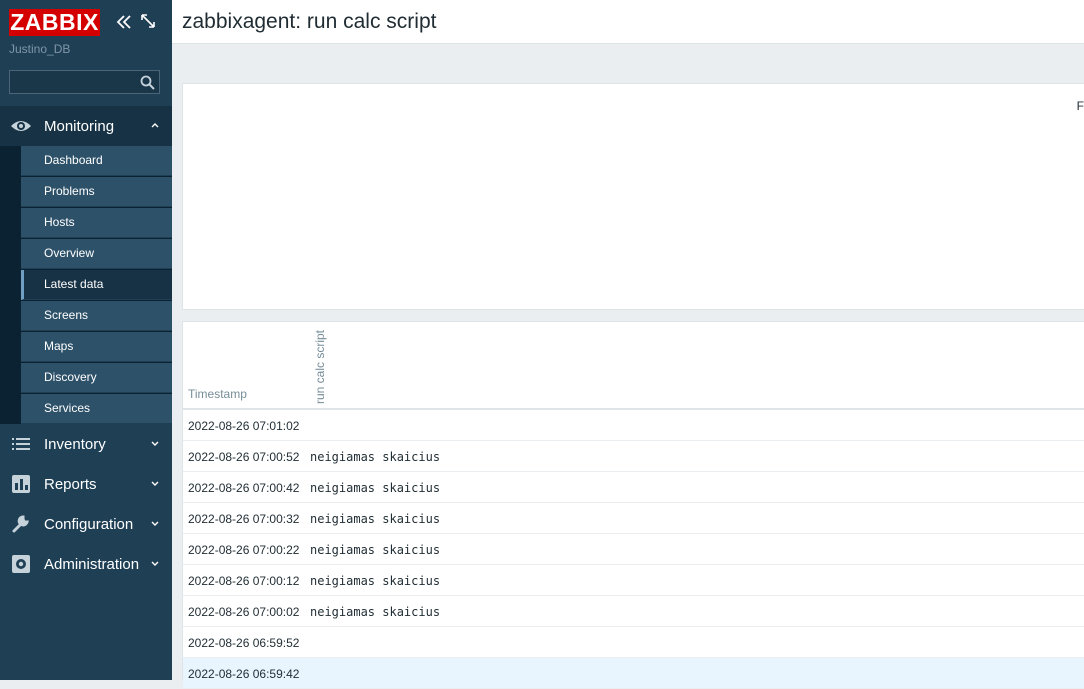 This screenshot has height=689, width=1084. I want to click on gear-icon, so click(21, 564).